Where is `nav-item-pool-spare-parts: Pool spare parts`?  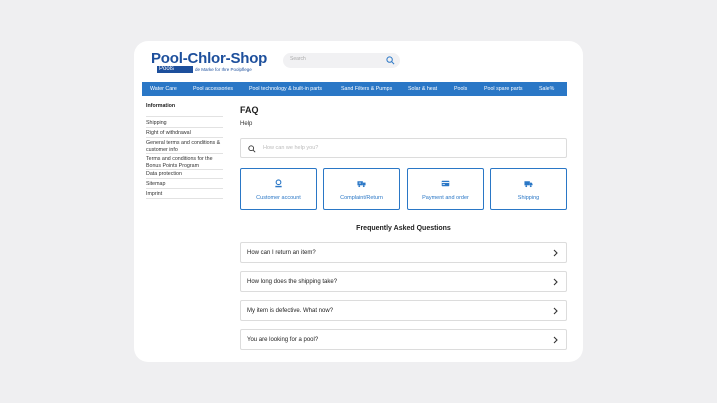 nav-item-pool-spare-parts: Pool spare parts is located at coordinates (503, 89).